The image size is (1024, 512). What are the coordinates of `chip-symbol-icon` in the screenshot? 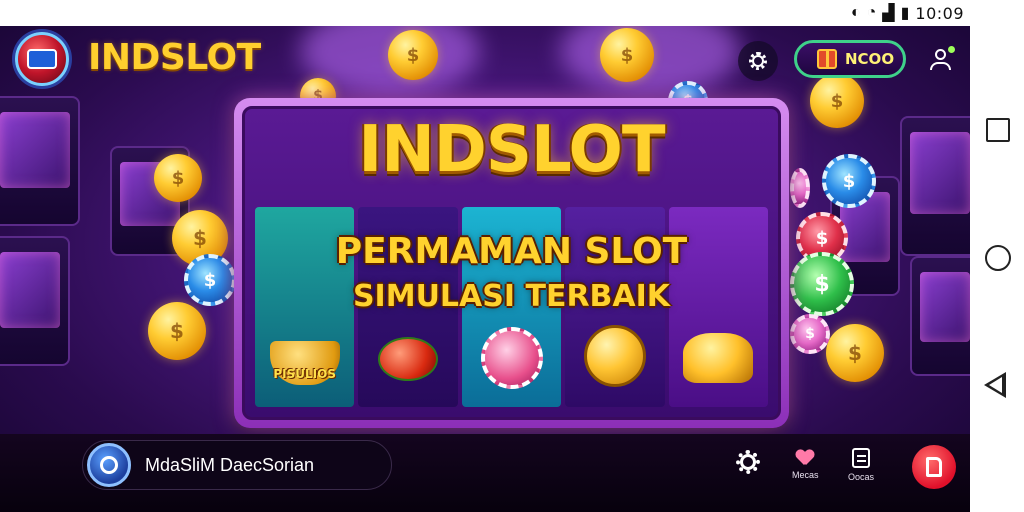 It's located at (511, 358).